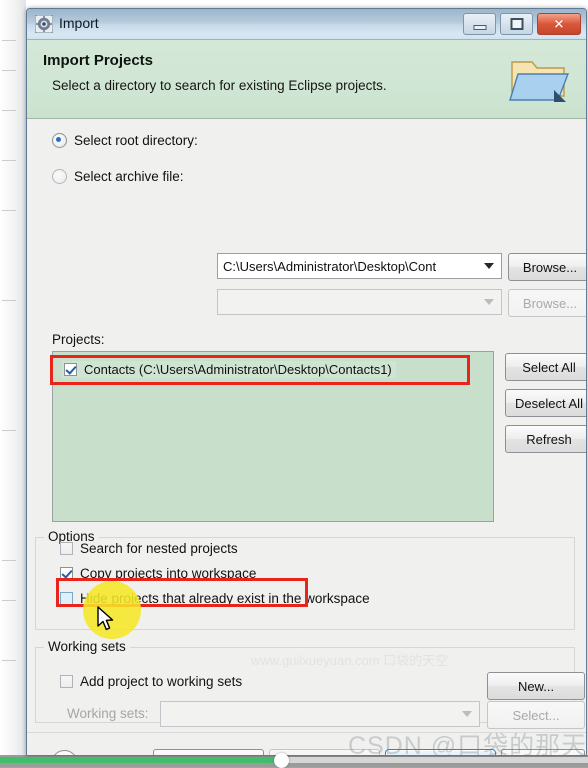 Image resolution: width=588 pixels, height=768 pixels. What do you see at coordinates (208, 752) in the screenshot?
I see `back-button: < Back` at bounding box center [208, 752].